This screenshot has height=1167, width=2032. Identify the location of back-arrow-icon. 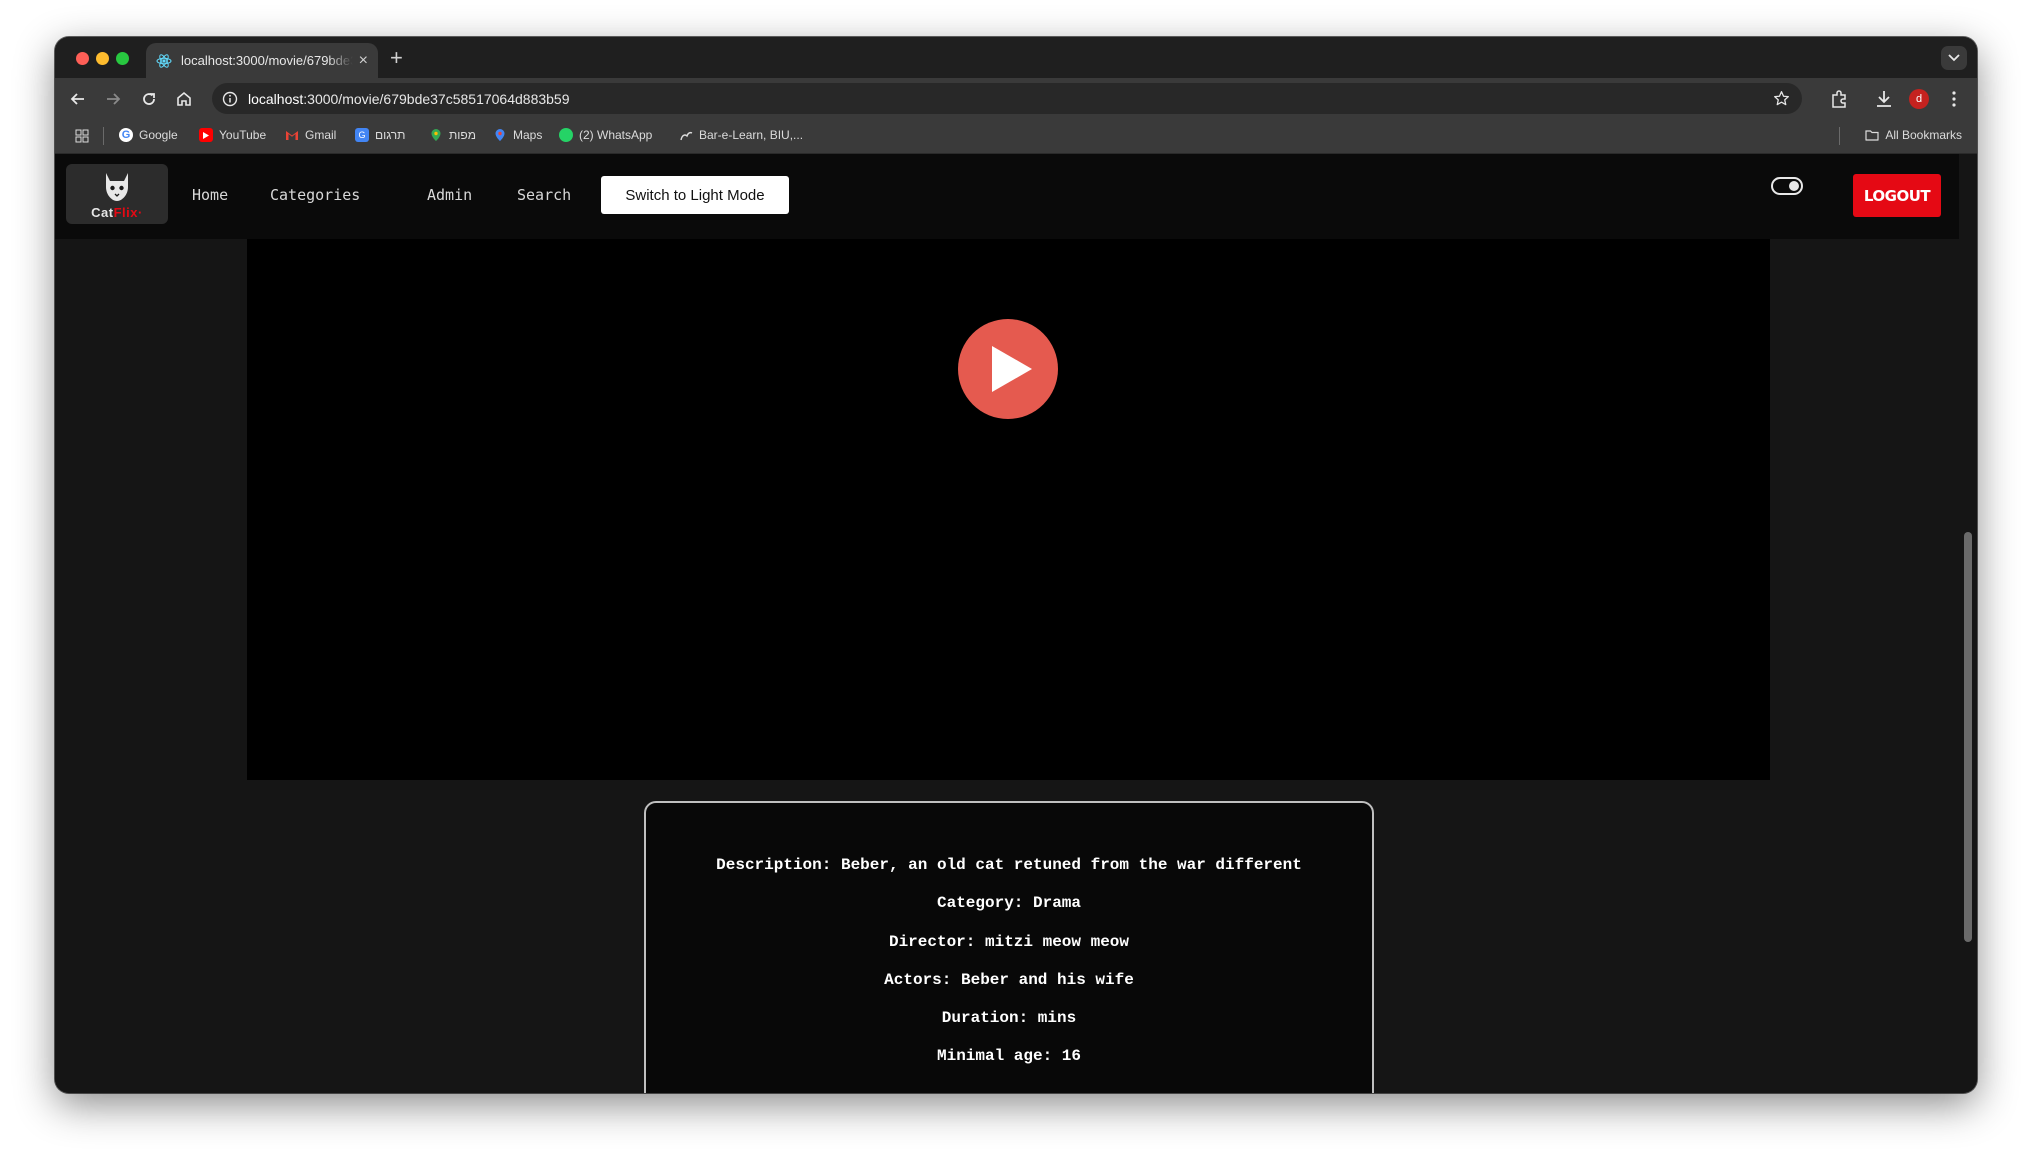
(78, 99).